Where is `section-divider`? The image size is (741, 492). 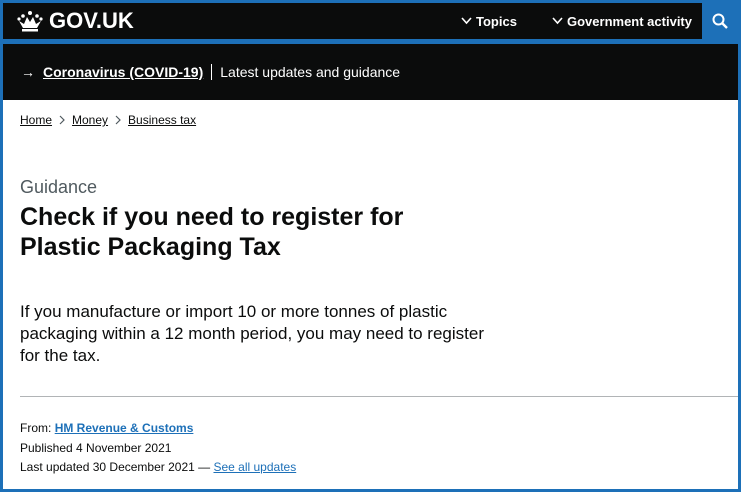 section-divider is located at coordinates (379, 396).